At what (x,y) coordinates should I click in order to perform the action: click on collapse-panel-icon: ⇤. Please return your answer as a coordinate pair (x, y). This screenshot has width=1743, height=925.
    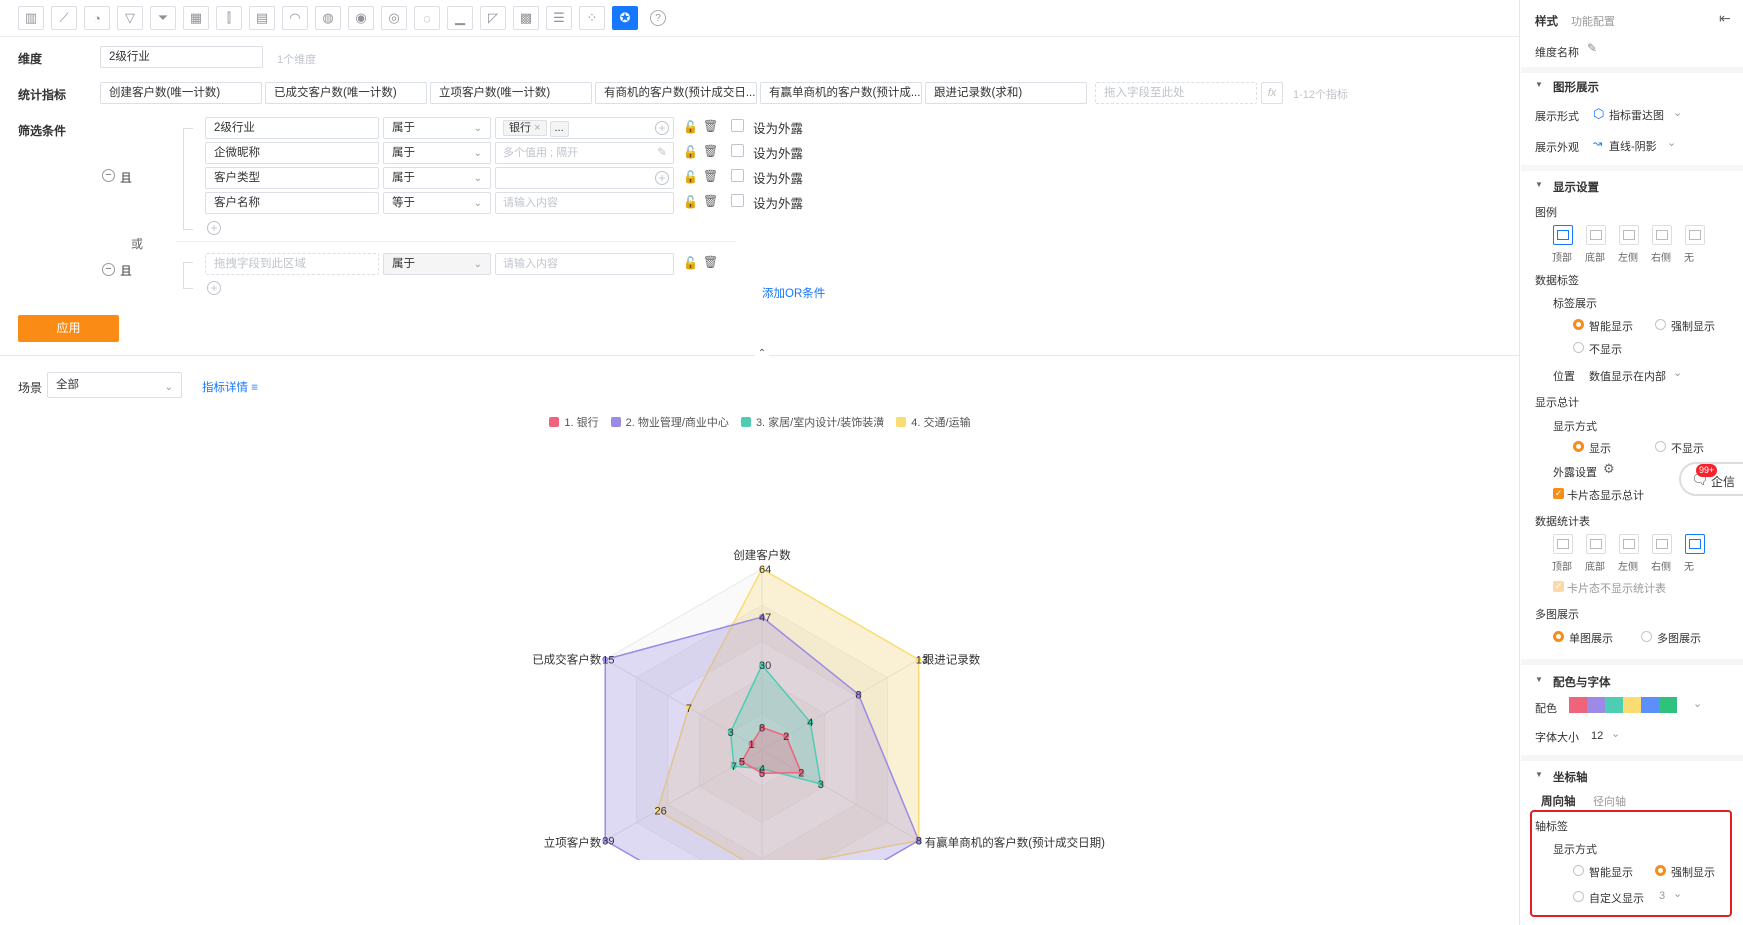
    Looking at the image, I should click on (1725, 18).